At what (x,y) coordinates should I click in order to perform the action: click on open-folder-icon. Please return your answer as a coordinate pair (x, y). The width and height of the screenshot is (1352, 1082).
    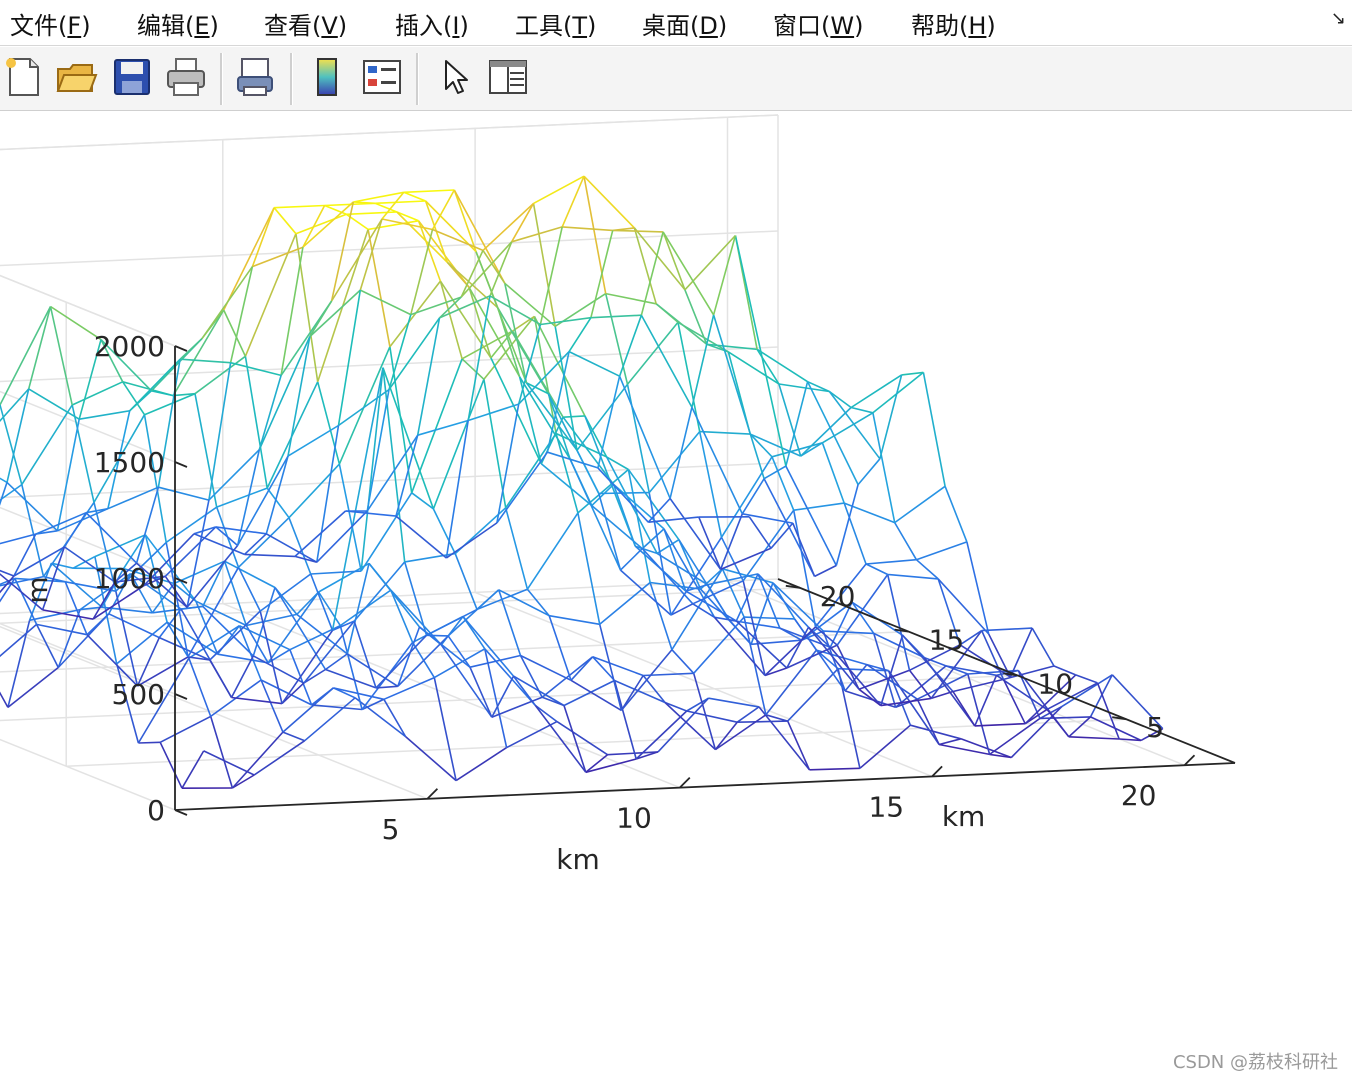
    Looking at the image, I should click on (76, 77).